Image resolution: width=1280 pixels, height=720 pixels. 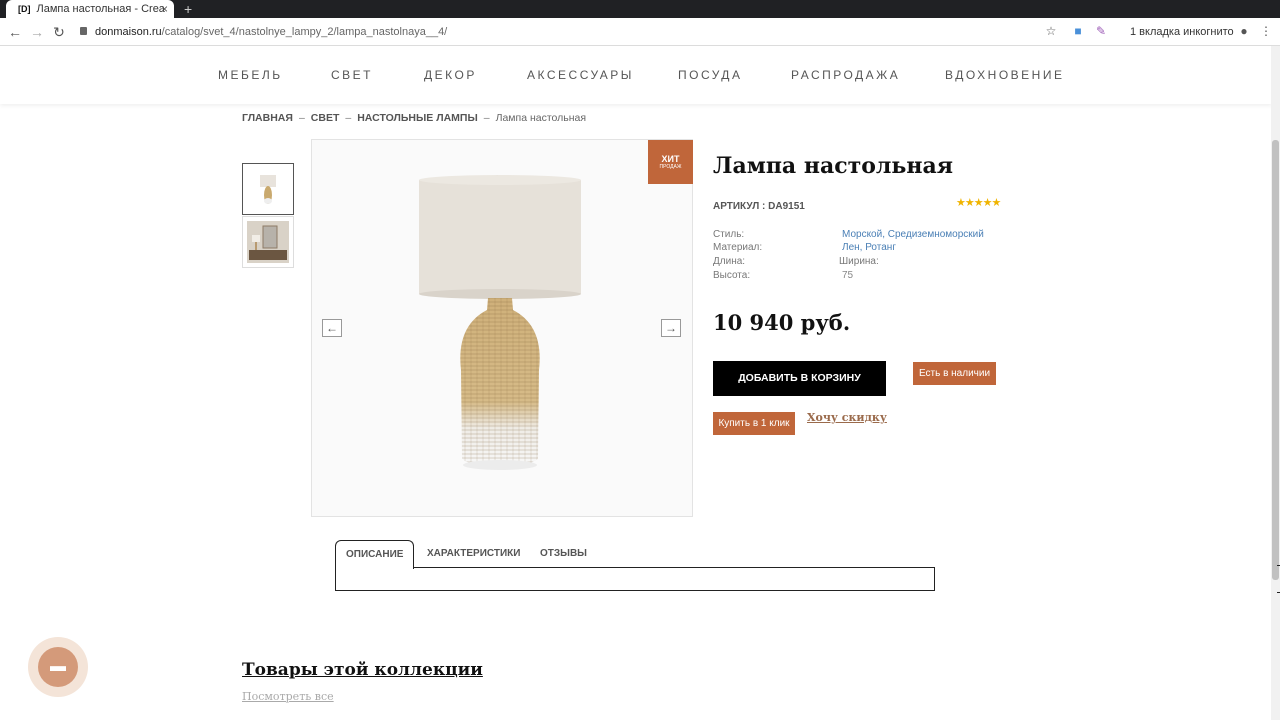 I want to click on tab-content-panel, so click(x=635, y=579).